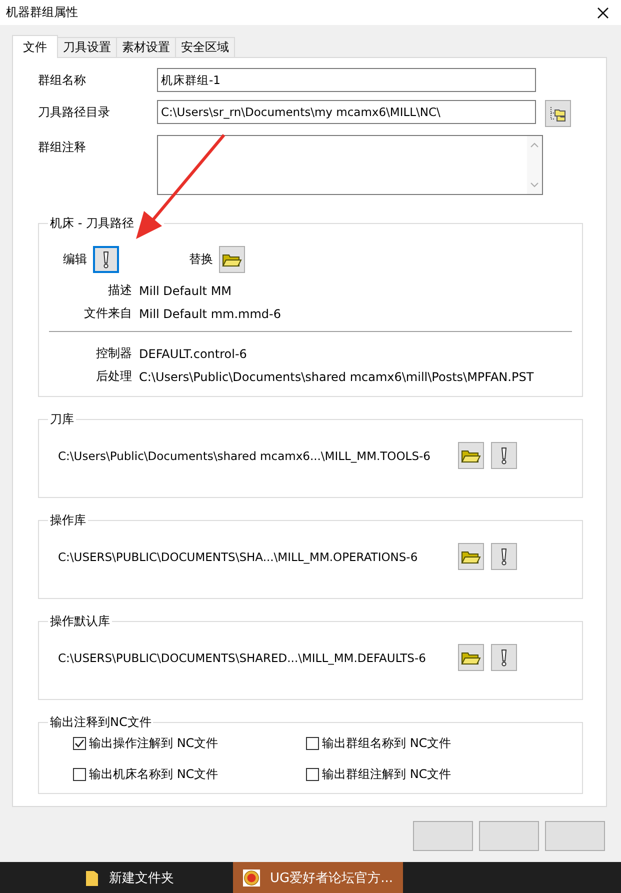 The image size is (621, 893). What do you see at coordinates (350, 165) in the screenshot?
I see `comment-field` at bounding box center [350, 165].